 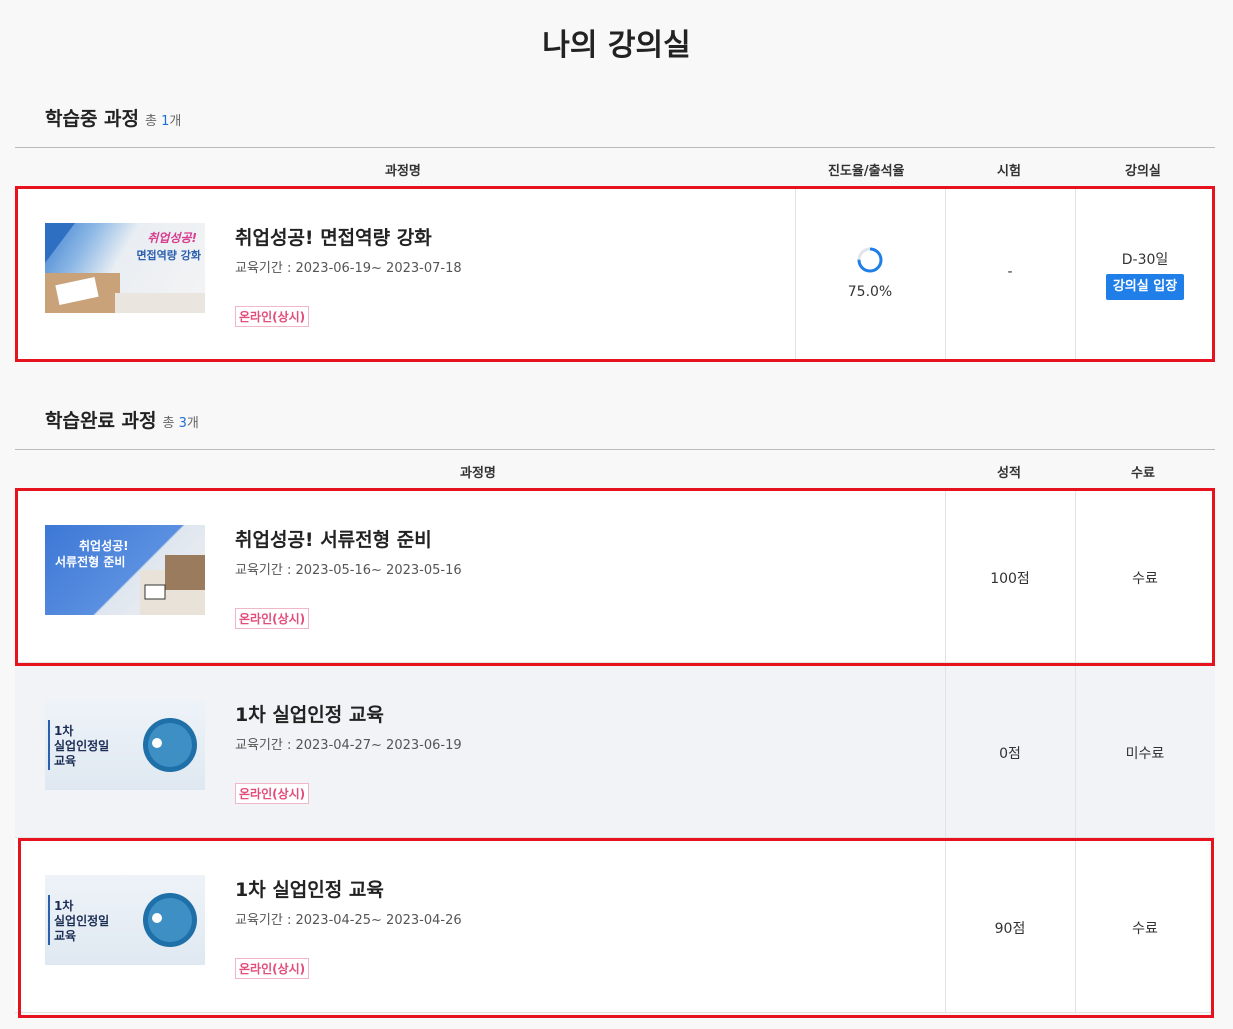 What do you see at coordinates (1143, 171) in the screenshot?
I see `col-room: 강의실` at bounding box center [1143, 171].